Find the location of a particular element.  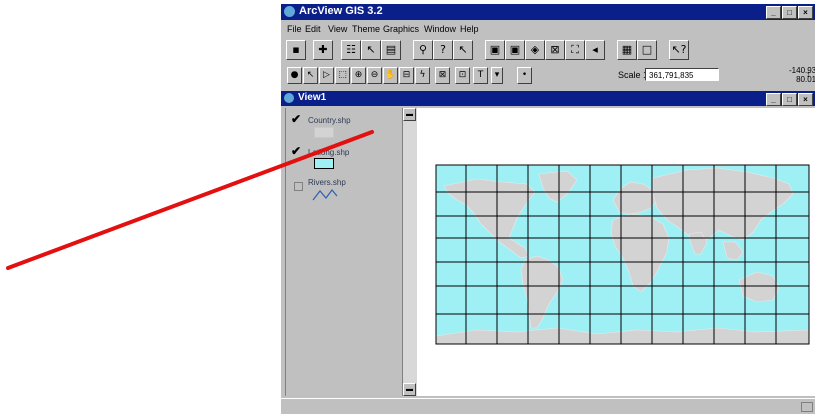

view-maximize-button: □ is located at coordinates (789, 99).